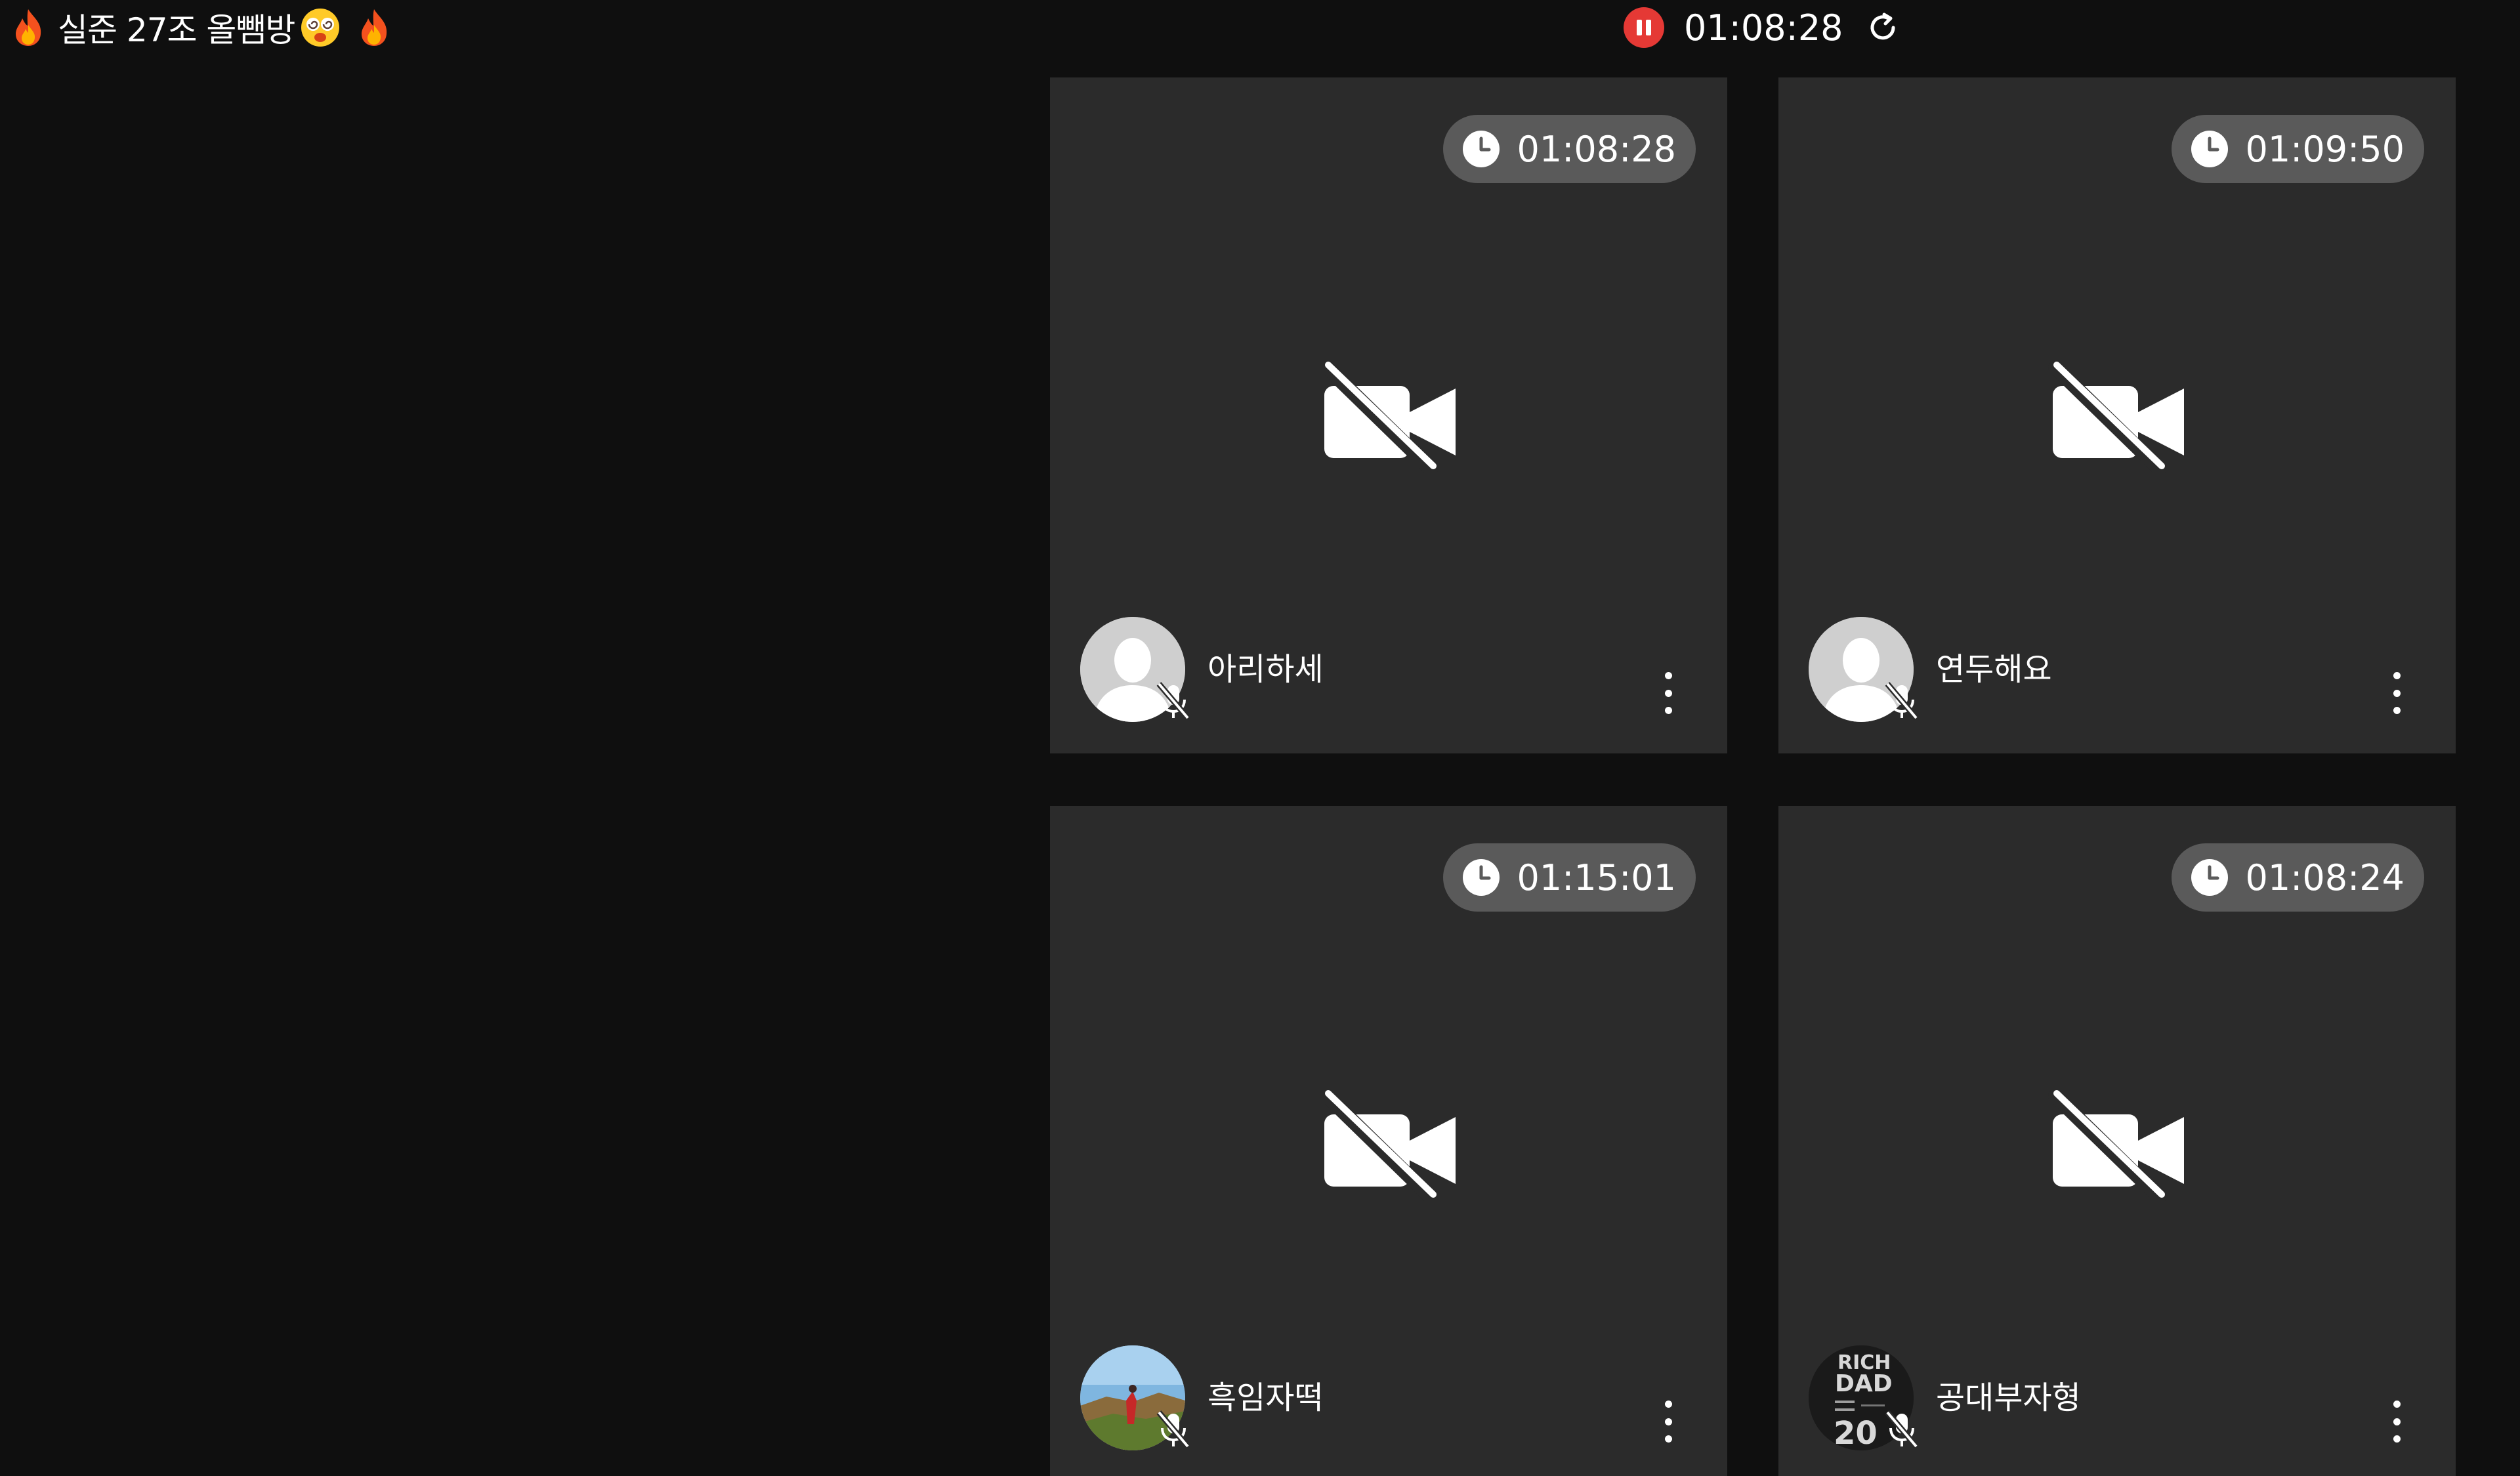  I want to click on session-timer: 01:08:28, so click(1763, 28).